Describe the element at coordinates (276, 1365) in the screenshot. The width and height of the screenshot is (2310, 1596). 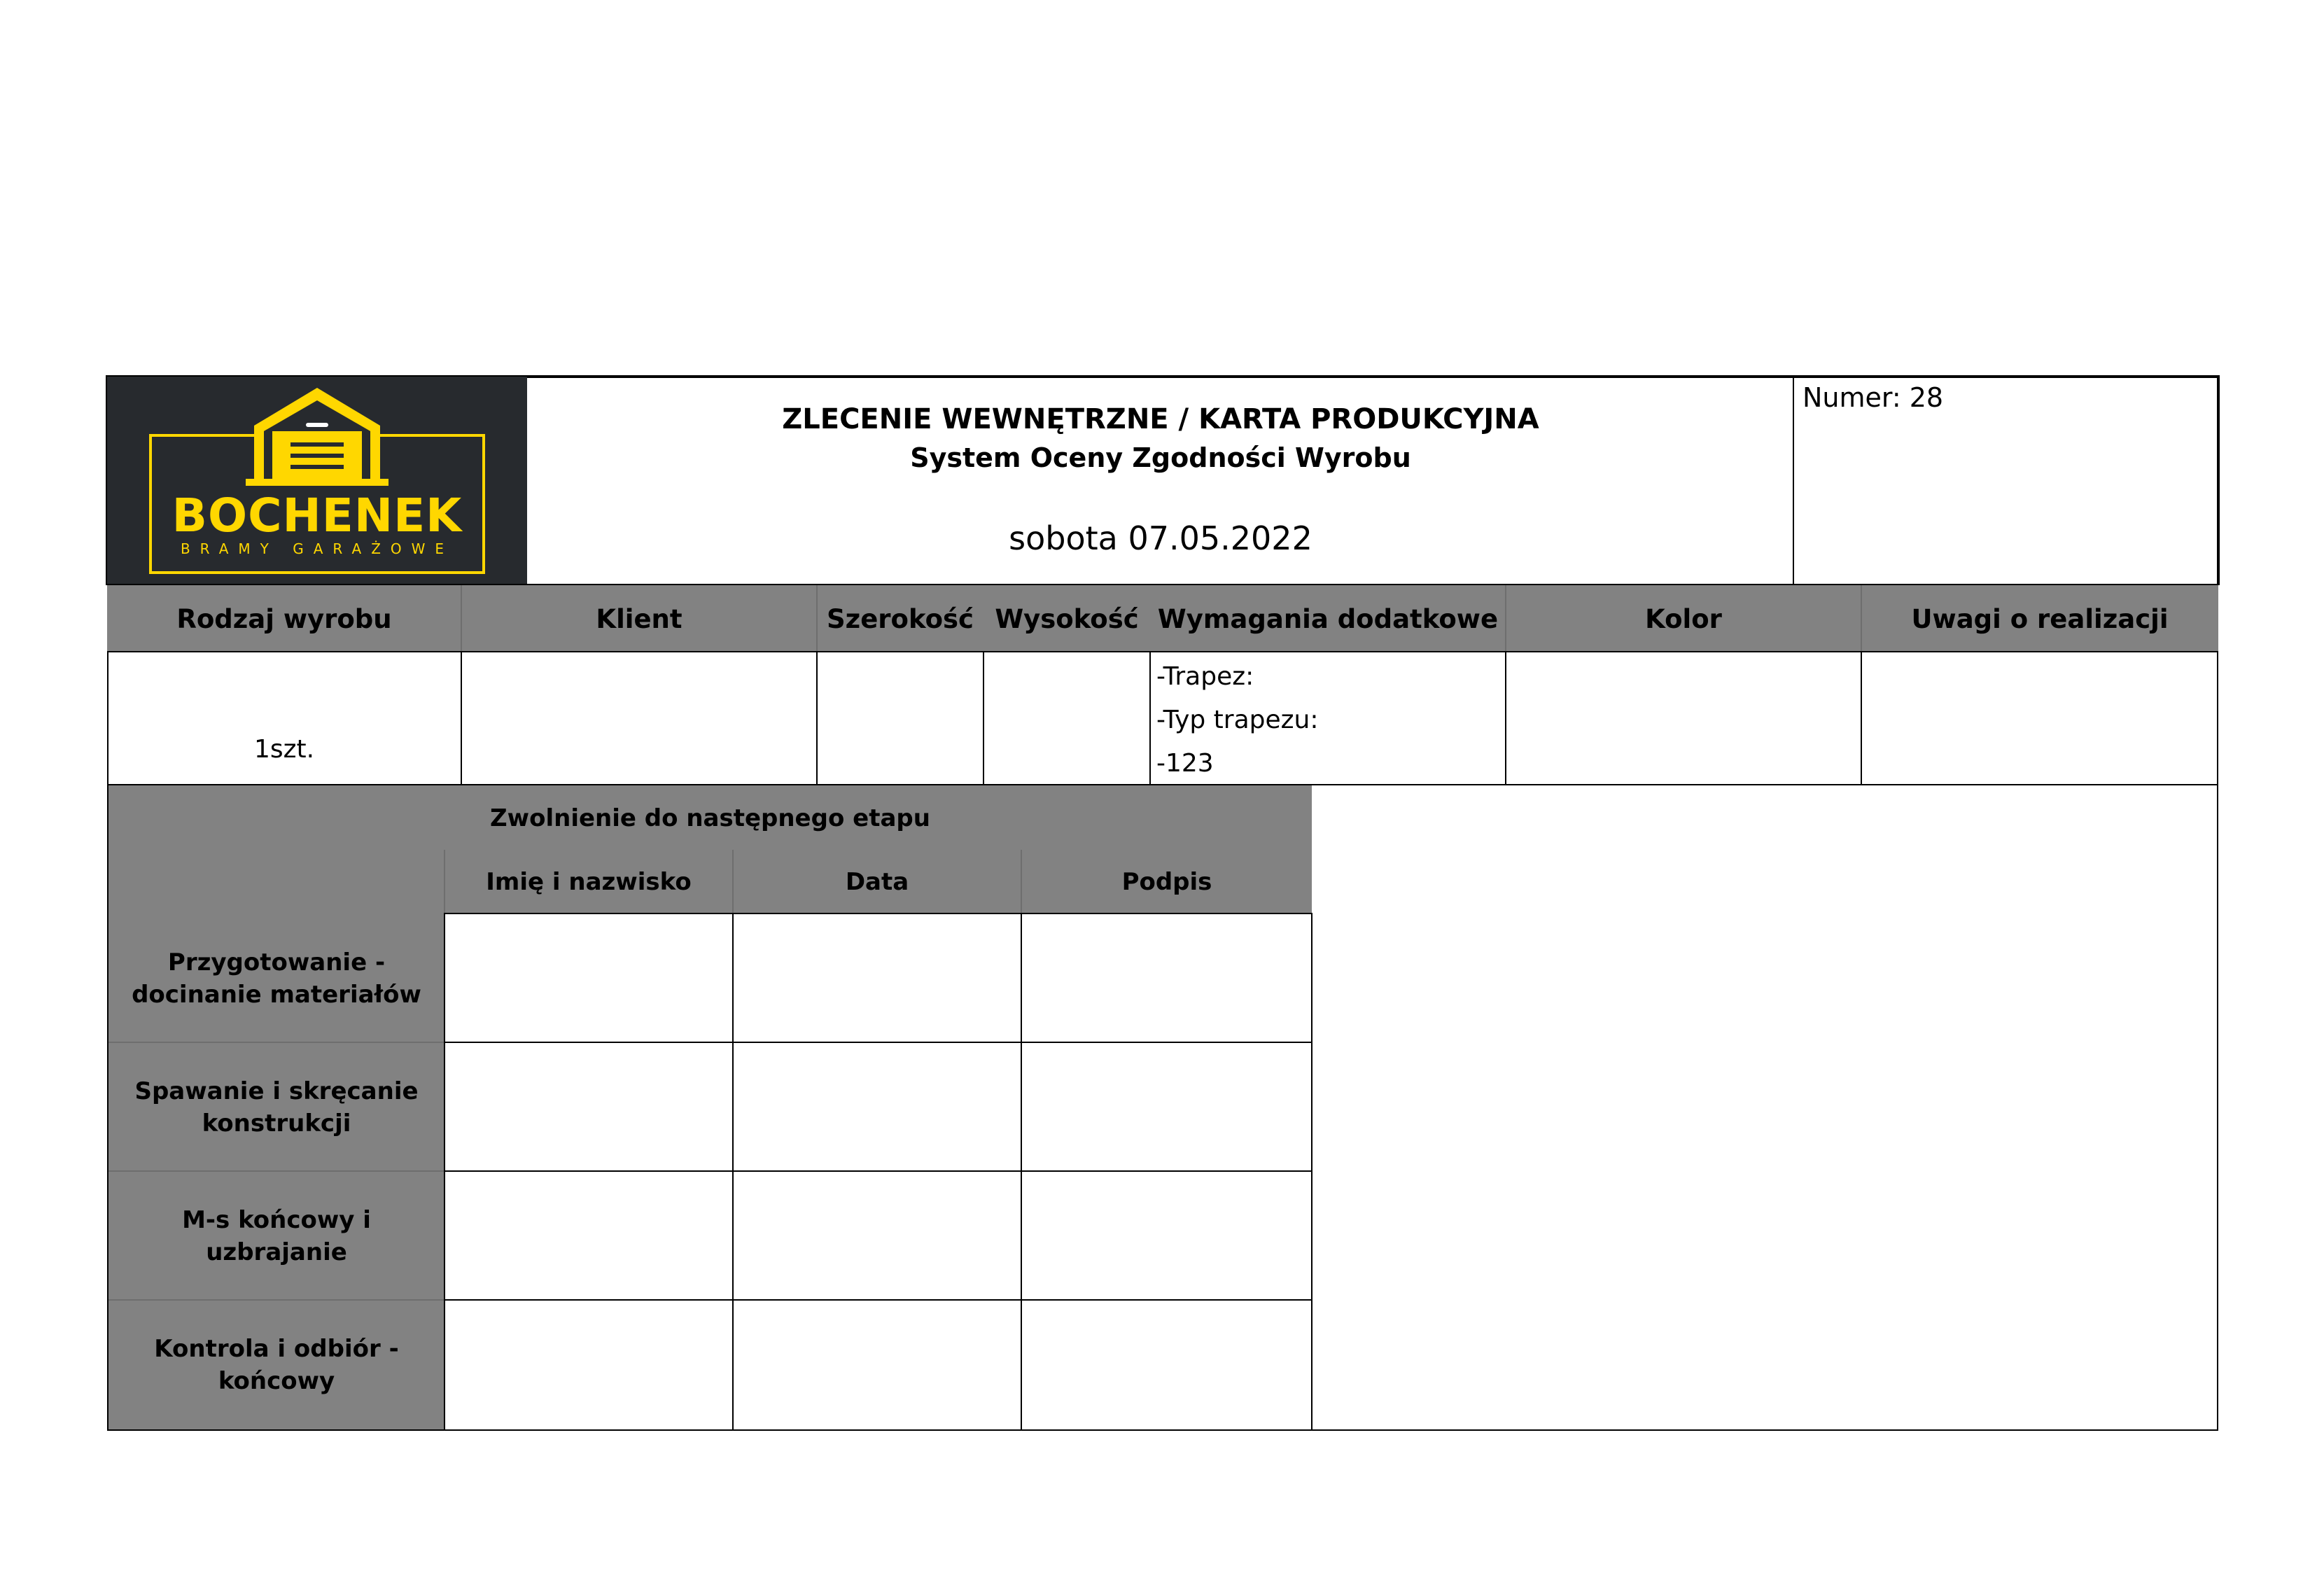
I see `stage-label: Kontrola i odbiór - końcowy` at that location.